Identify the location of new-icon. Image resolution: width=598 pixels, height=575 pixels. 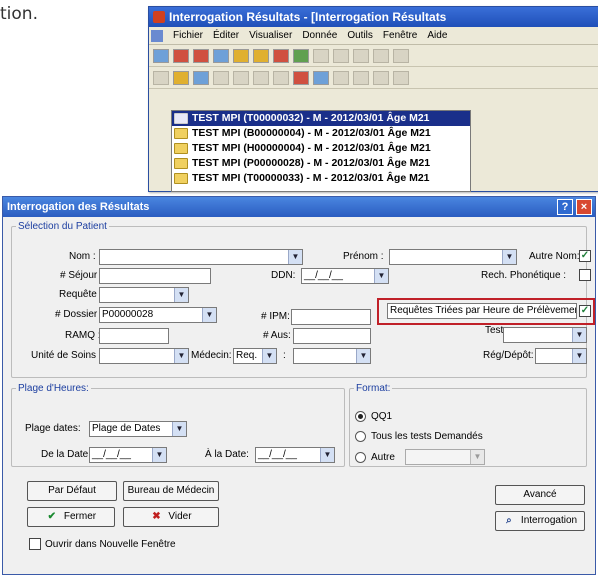
(161, 55).